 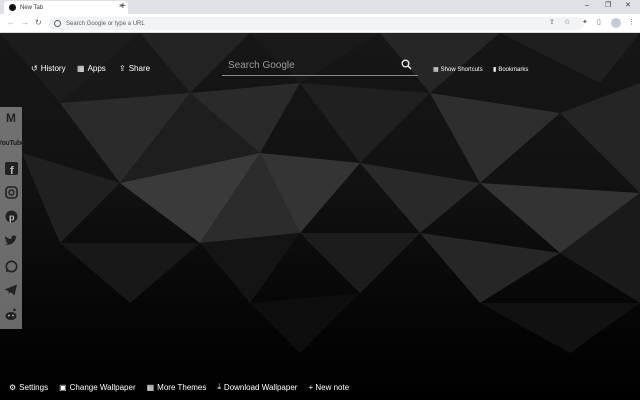 What do you see at coordinates (436, 70) in the screenshot?
I see `shortcuts-grid-icon: ▦` at bounding box center [436, 70].